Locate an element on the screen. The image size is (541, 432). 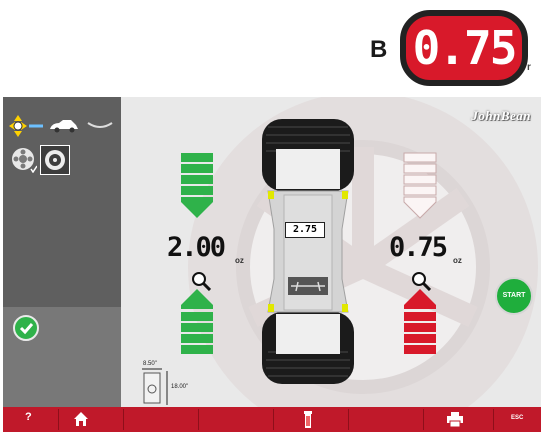
zoomed-unit-hint: r is located at coordinates (529, 67).